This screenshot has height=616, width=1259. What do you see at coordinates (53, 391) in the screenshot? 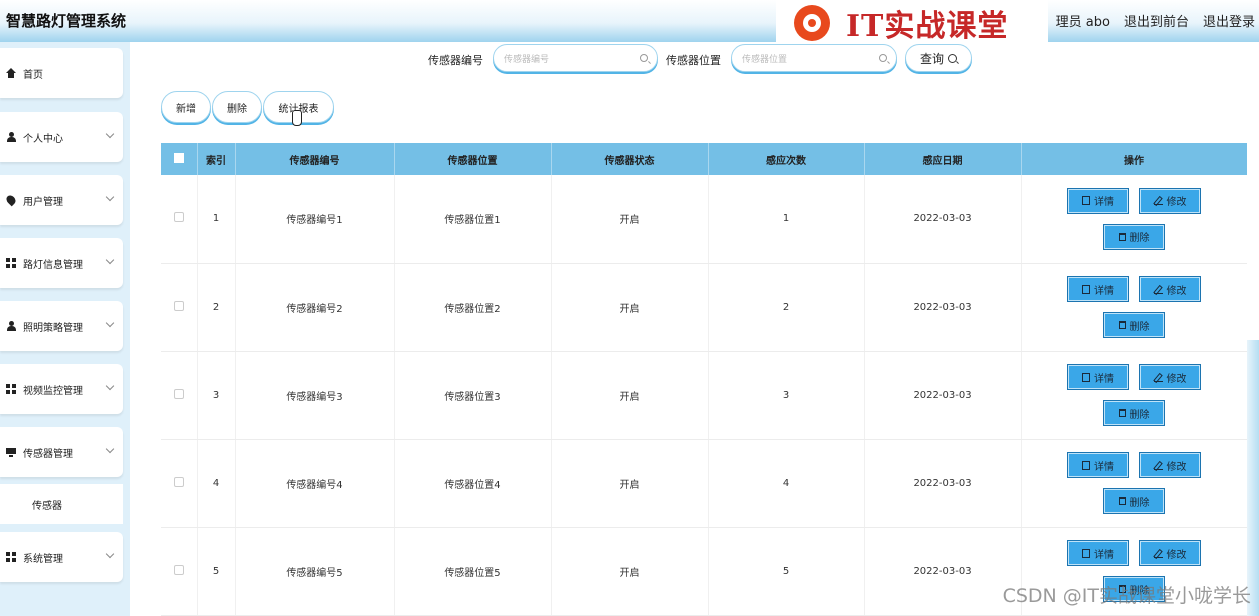
I see `sidebar-item-label: 视频监控管理` at bounding box center [53, 391].